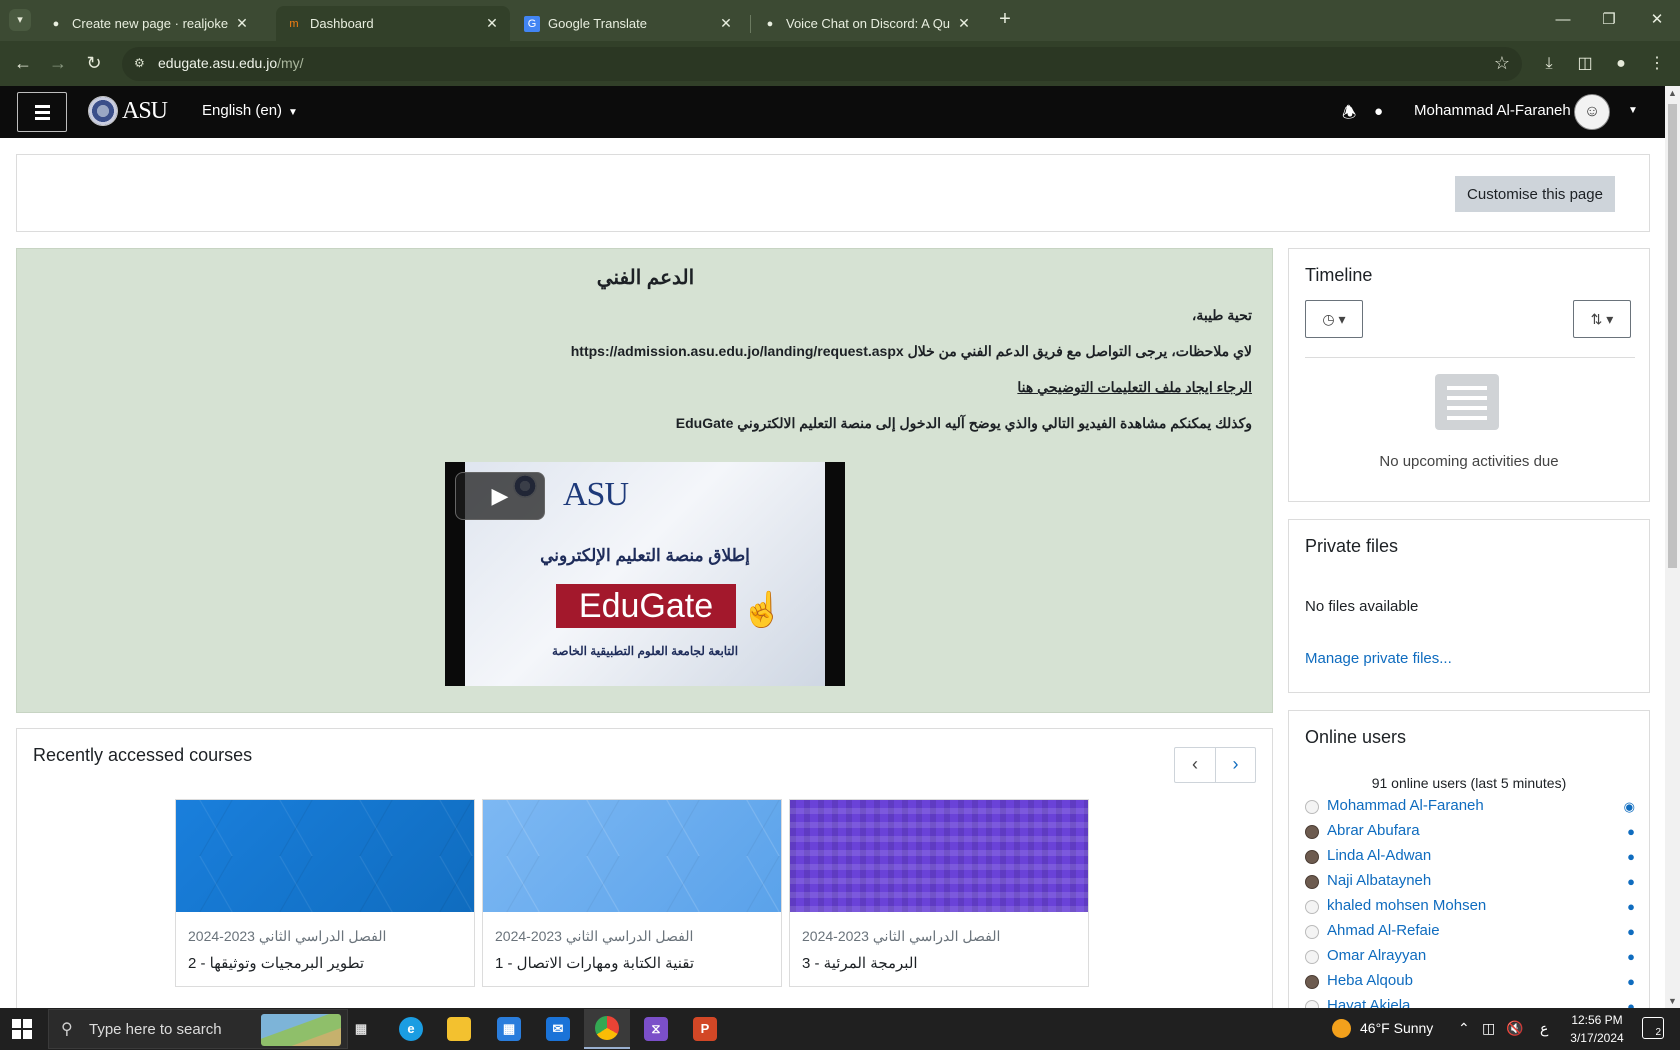 The image size is (1680, 1050). I want to click on support-title: الدعم الفني, so click(645, 278).